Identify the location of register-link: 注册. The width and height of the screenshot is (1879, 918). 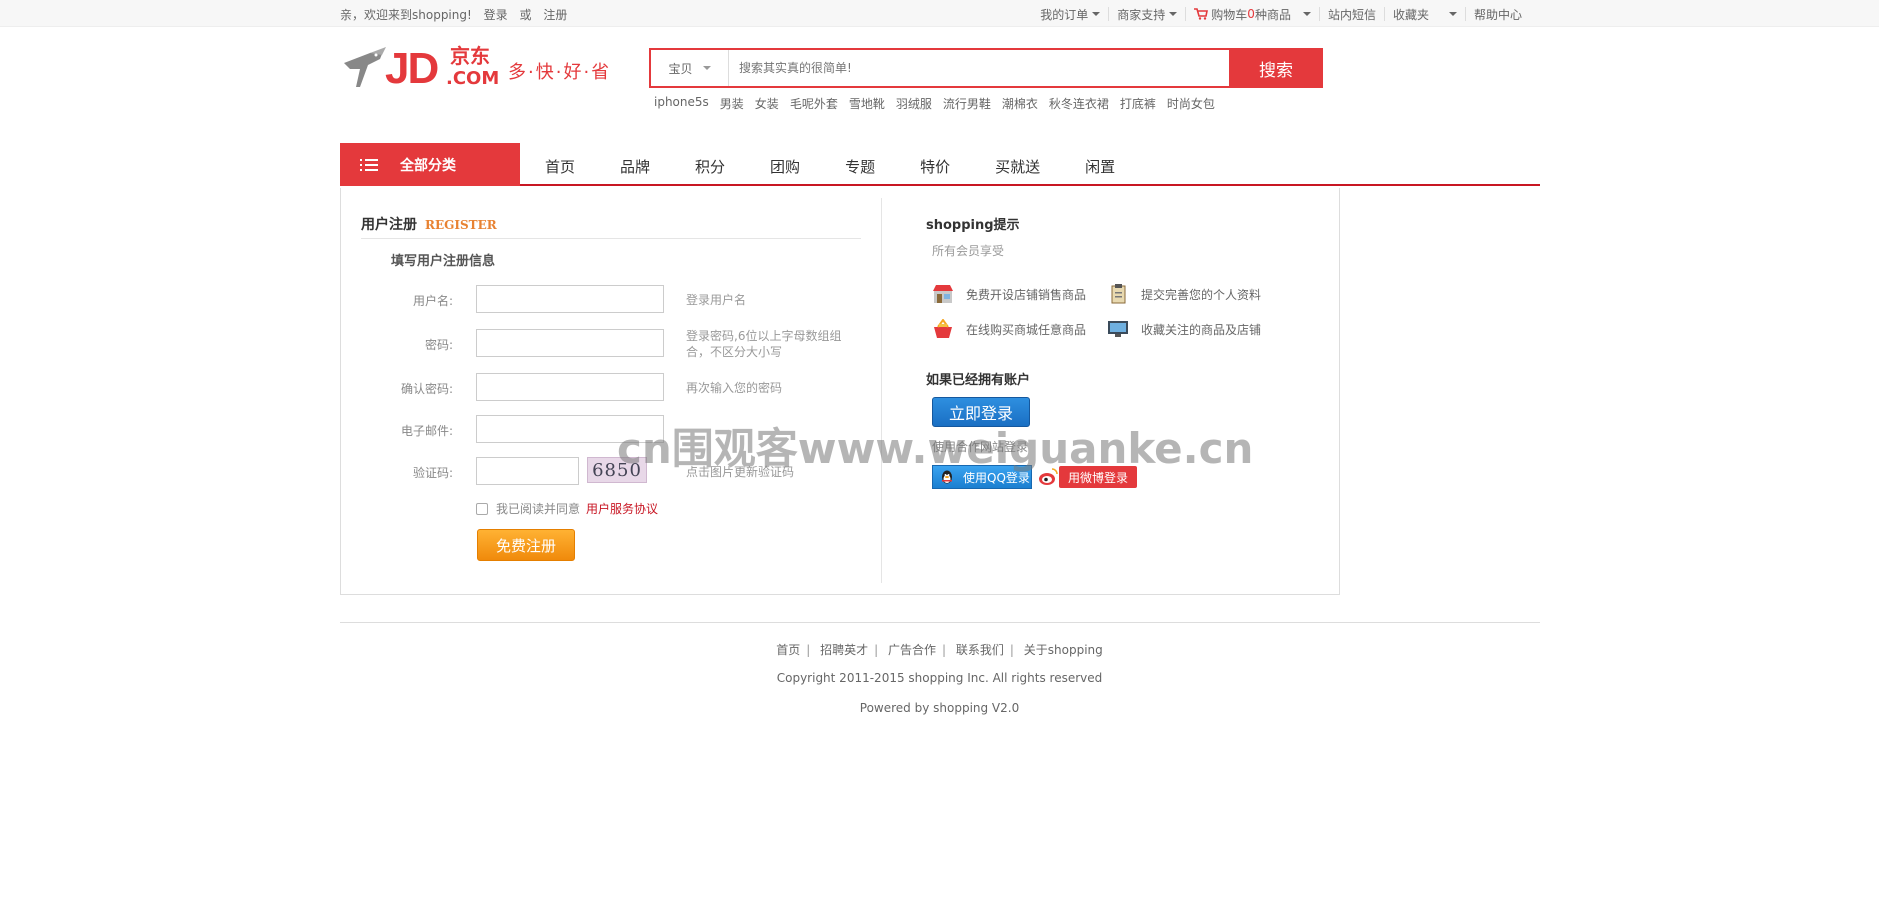
(555, 15).